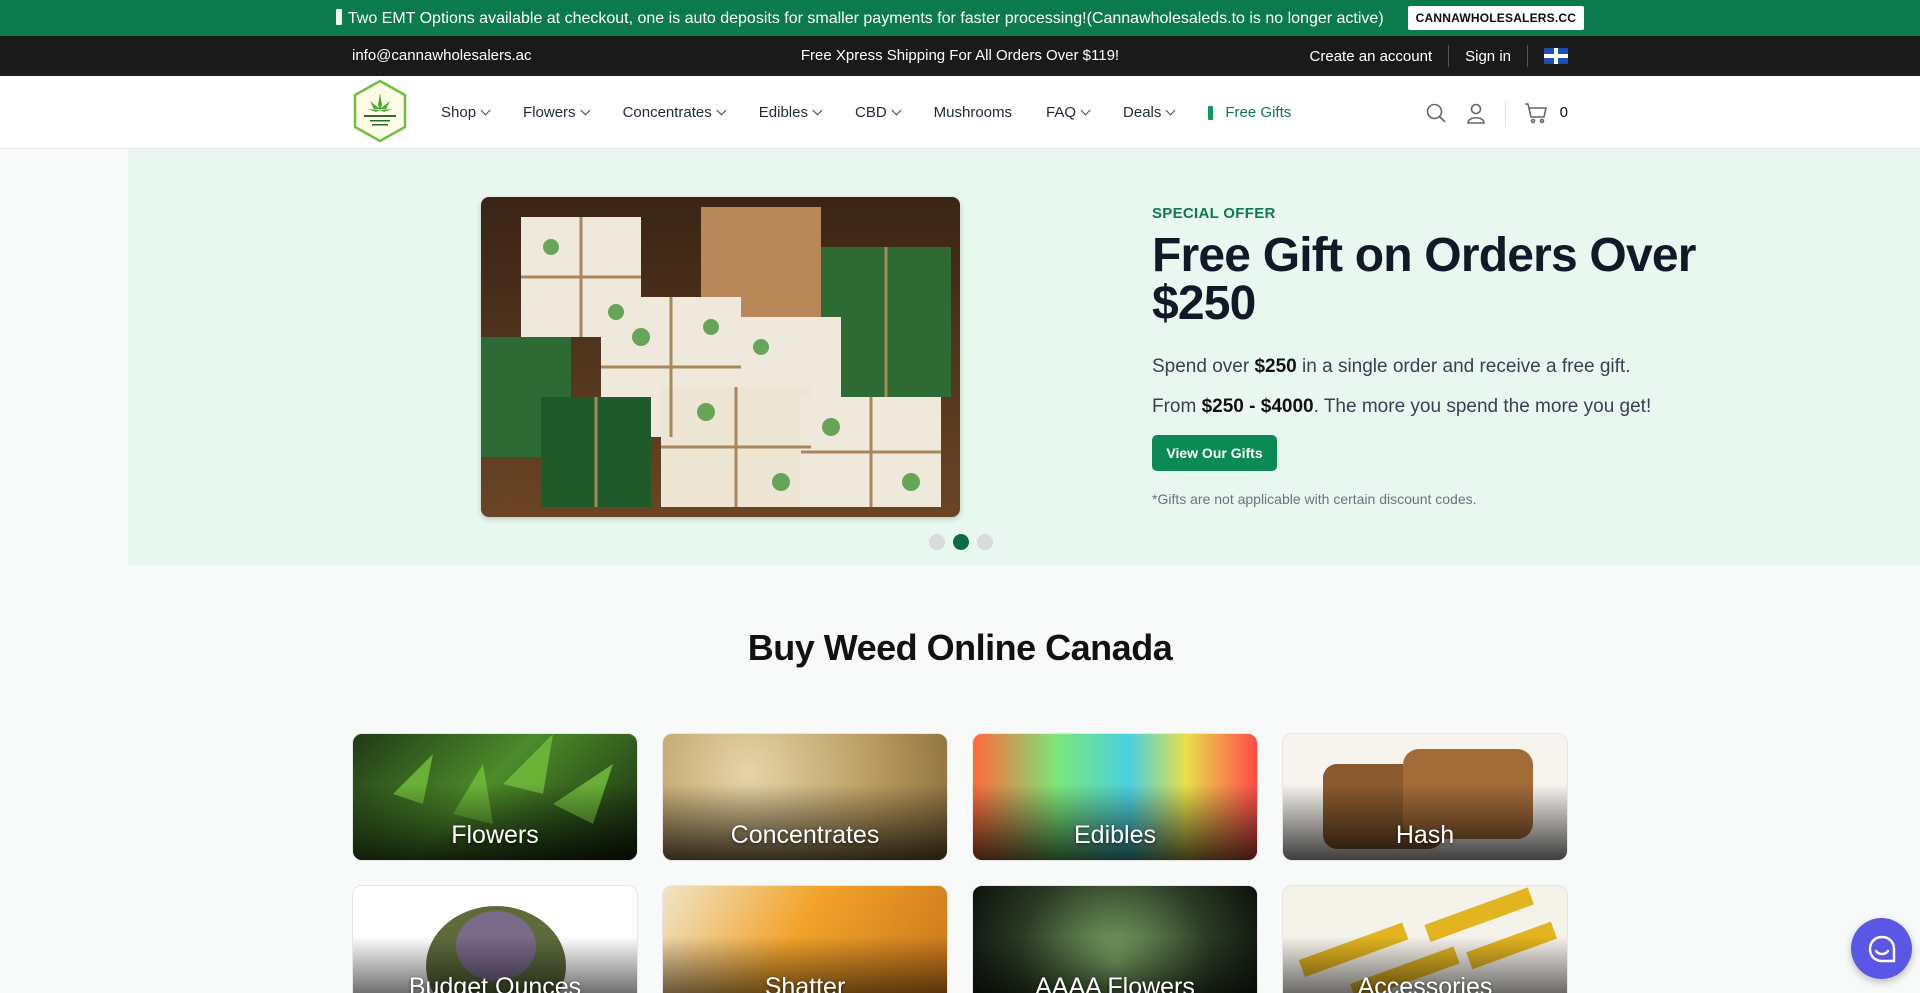  I want to click on hero-line-2-post: . The more you spend the more you get!, so click(1482, 406).